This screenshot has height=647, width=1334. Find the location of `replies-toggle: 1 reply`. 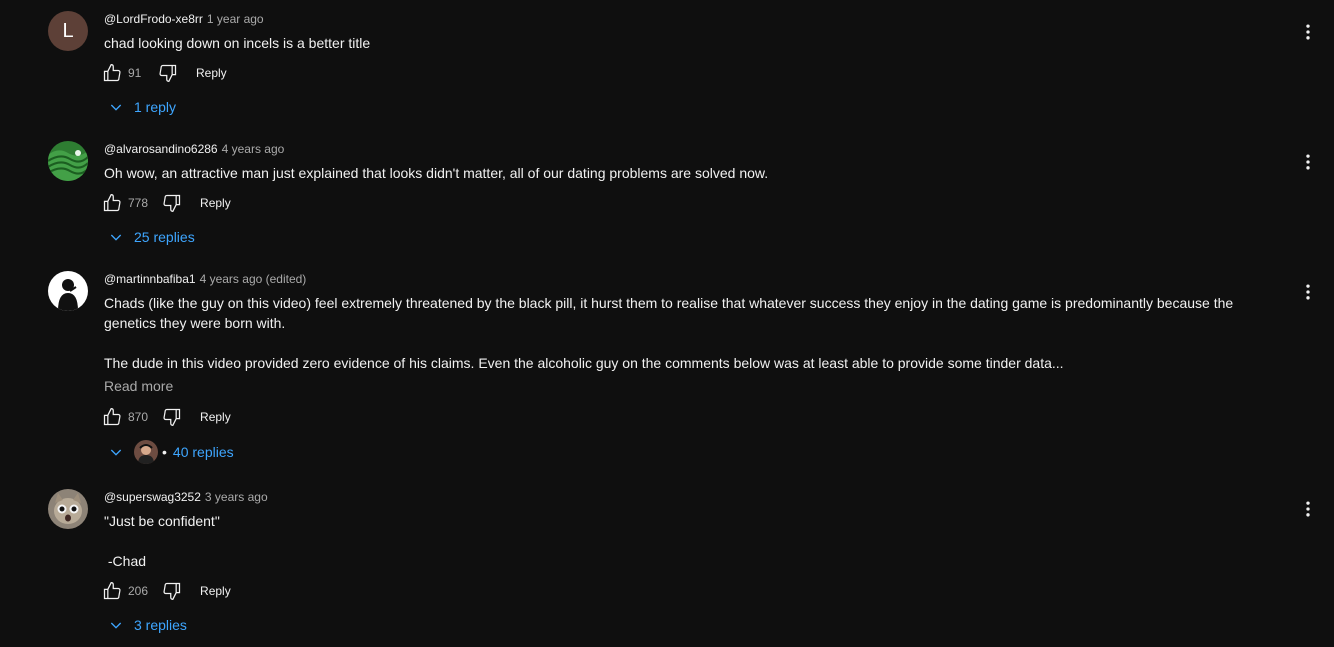

replies-toggle: 1 reply is located at coordinates (140, 107).